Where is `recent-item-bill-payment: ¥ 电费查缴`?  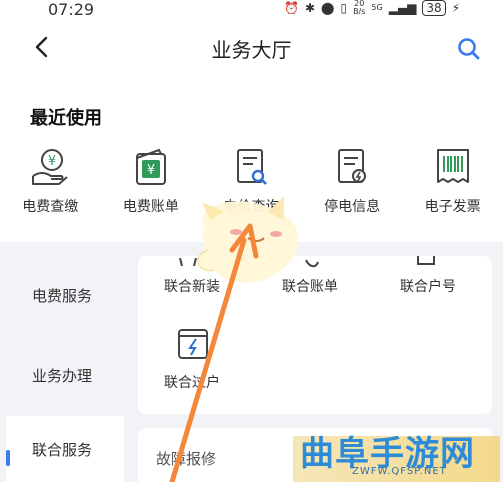
recent-item-bill-payment: ¥ 电费查缴 is located at coordinates (50, 186).